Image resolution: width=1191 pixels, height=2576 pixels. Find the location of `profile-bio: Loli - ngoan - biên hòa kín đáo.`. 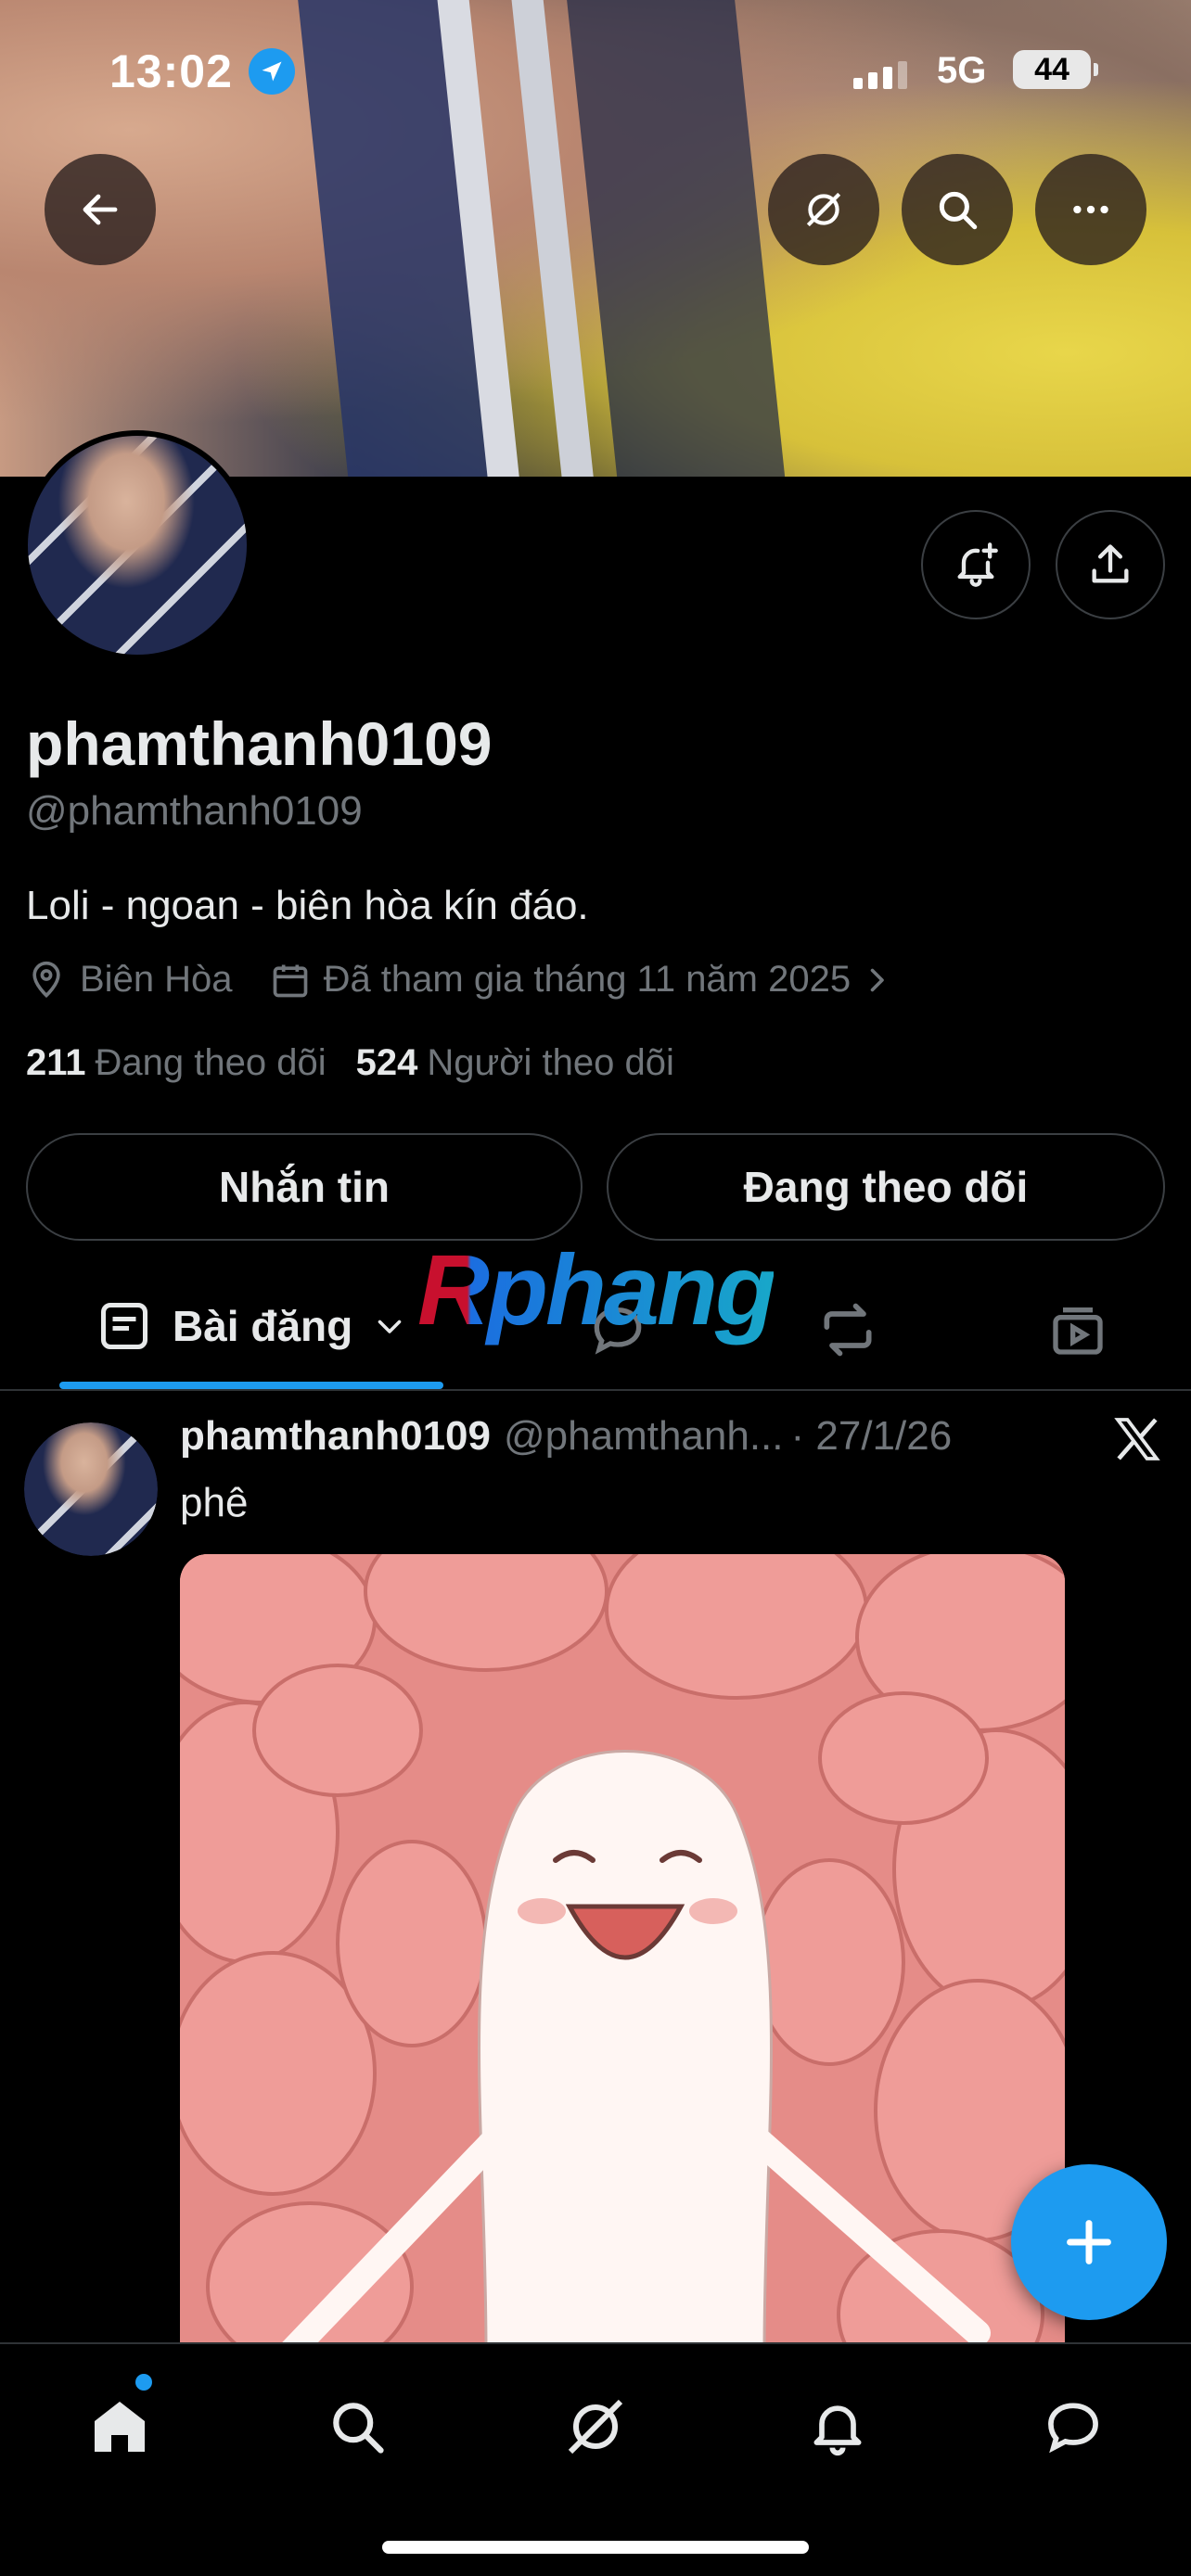

profile-bio: Loli - ngoan - biên hòa kín đáo. is located at coordinates (308, 906).